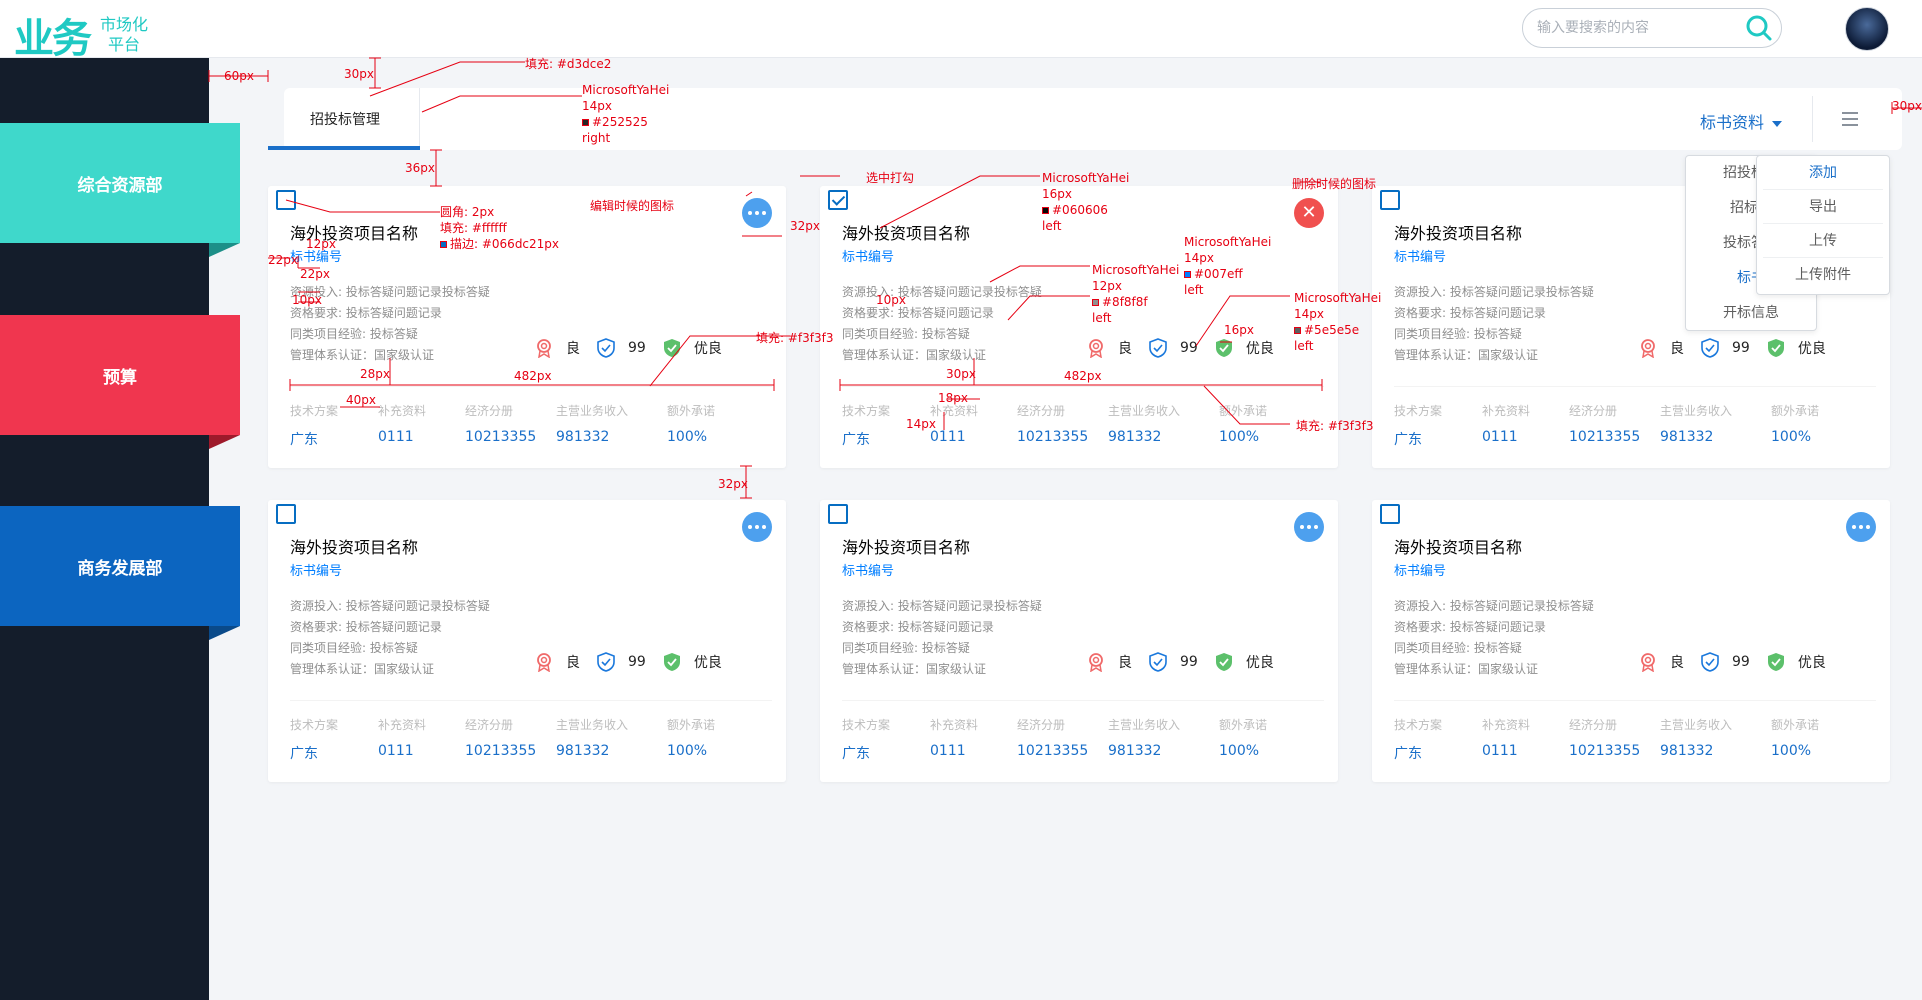  I want to click on menu-item-add: 添加, so click(1823, 173).